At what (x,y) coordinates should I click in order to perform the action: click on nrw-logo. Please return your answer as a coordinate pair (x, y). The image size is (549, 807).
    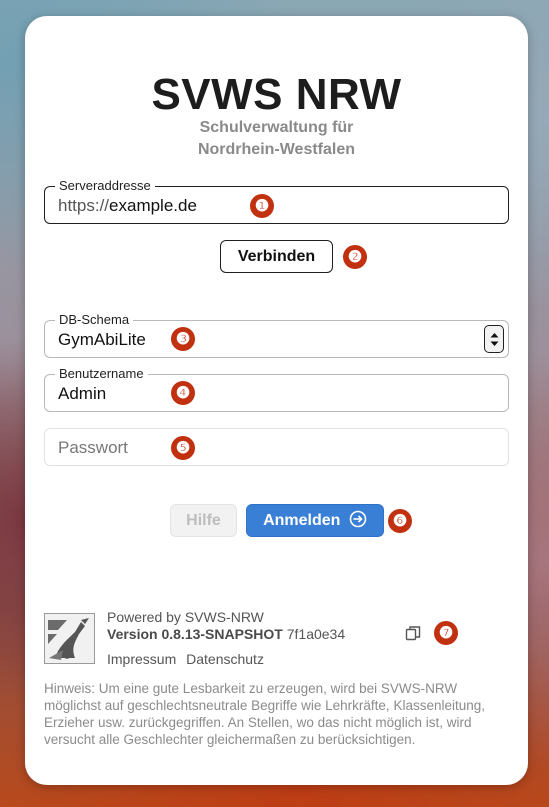
    Looking at the image, I should click on (69, 638).